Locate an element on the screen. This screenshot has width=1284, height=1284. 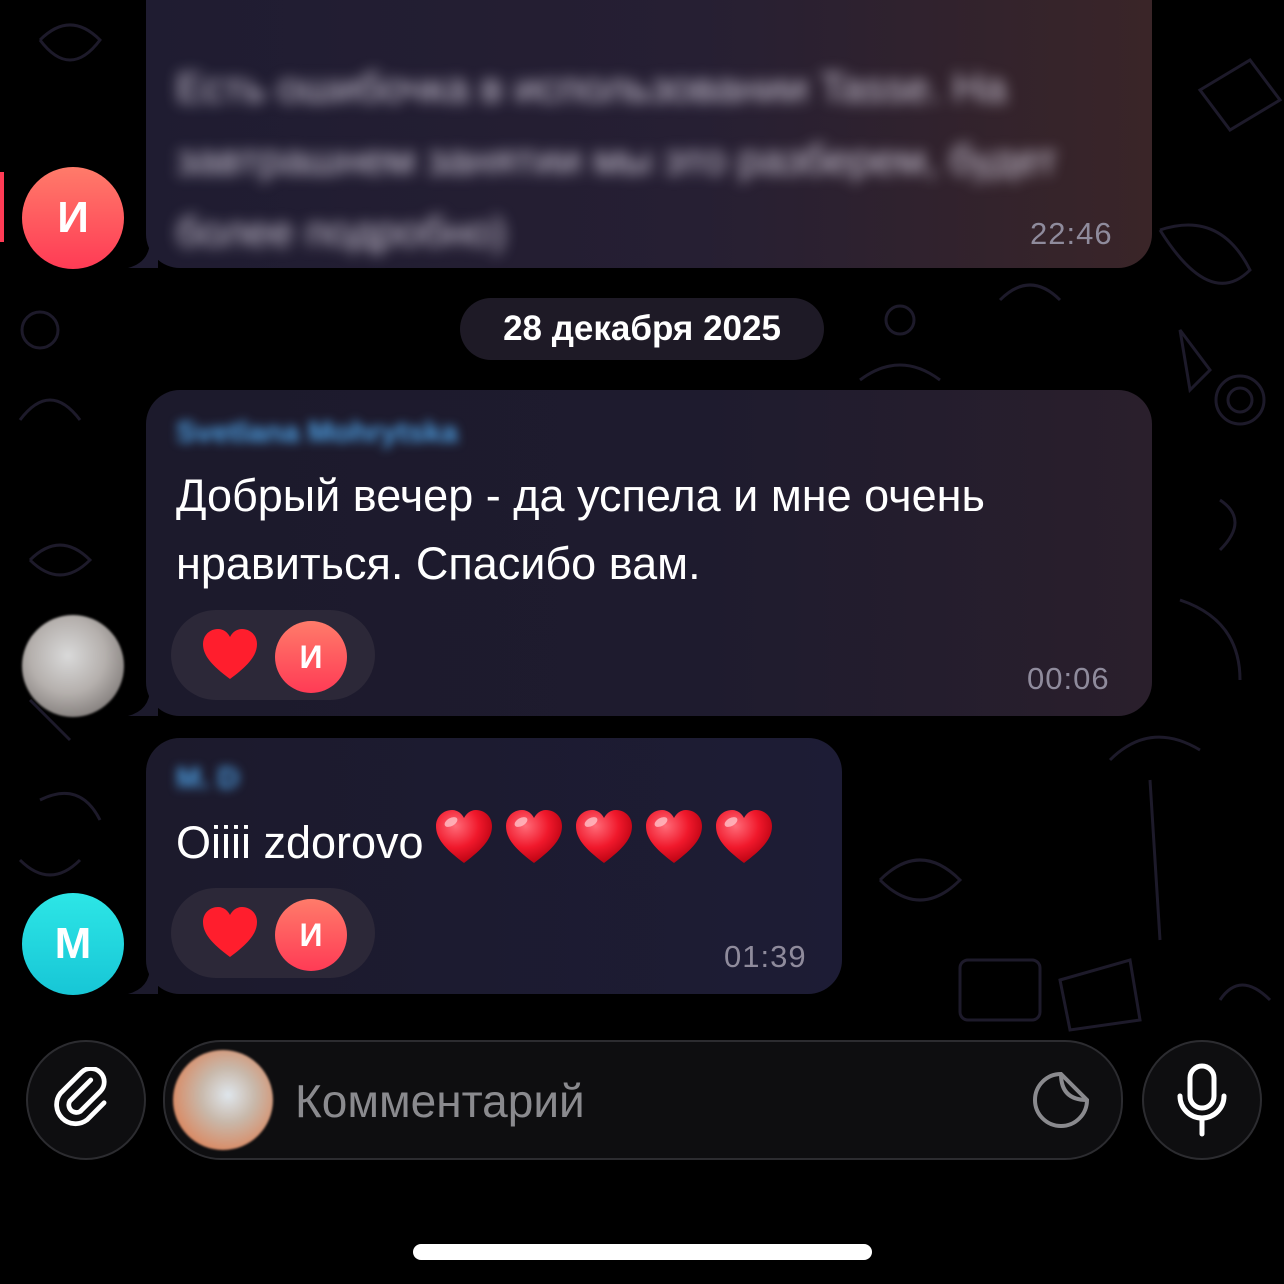
paperclip-icon is located at coordinates (80, 1097).